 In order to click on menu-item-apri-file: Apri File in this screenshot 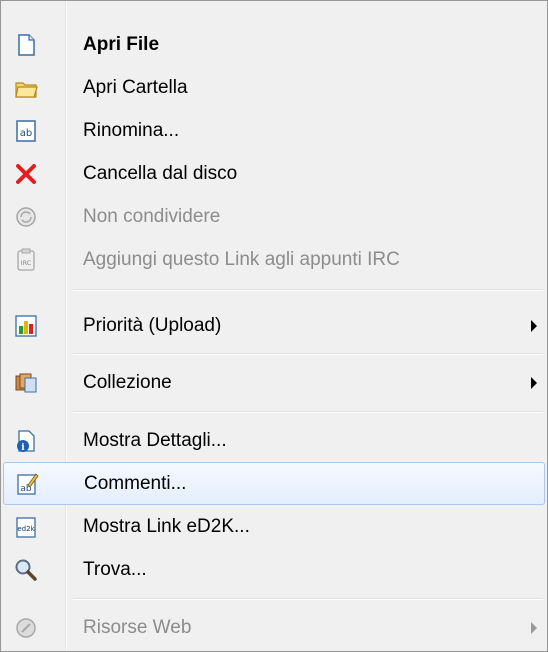, I will do `click(274, 44)`.